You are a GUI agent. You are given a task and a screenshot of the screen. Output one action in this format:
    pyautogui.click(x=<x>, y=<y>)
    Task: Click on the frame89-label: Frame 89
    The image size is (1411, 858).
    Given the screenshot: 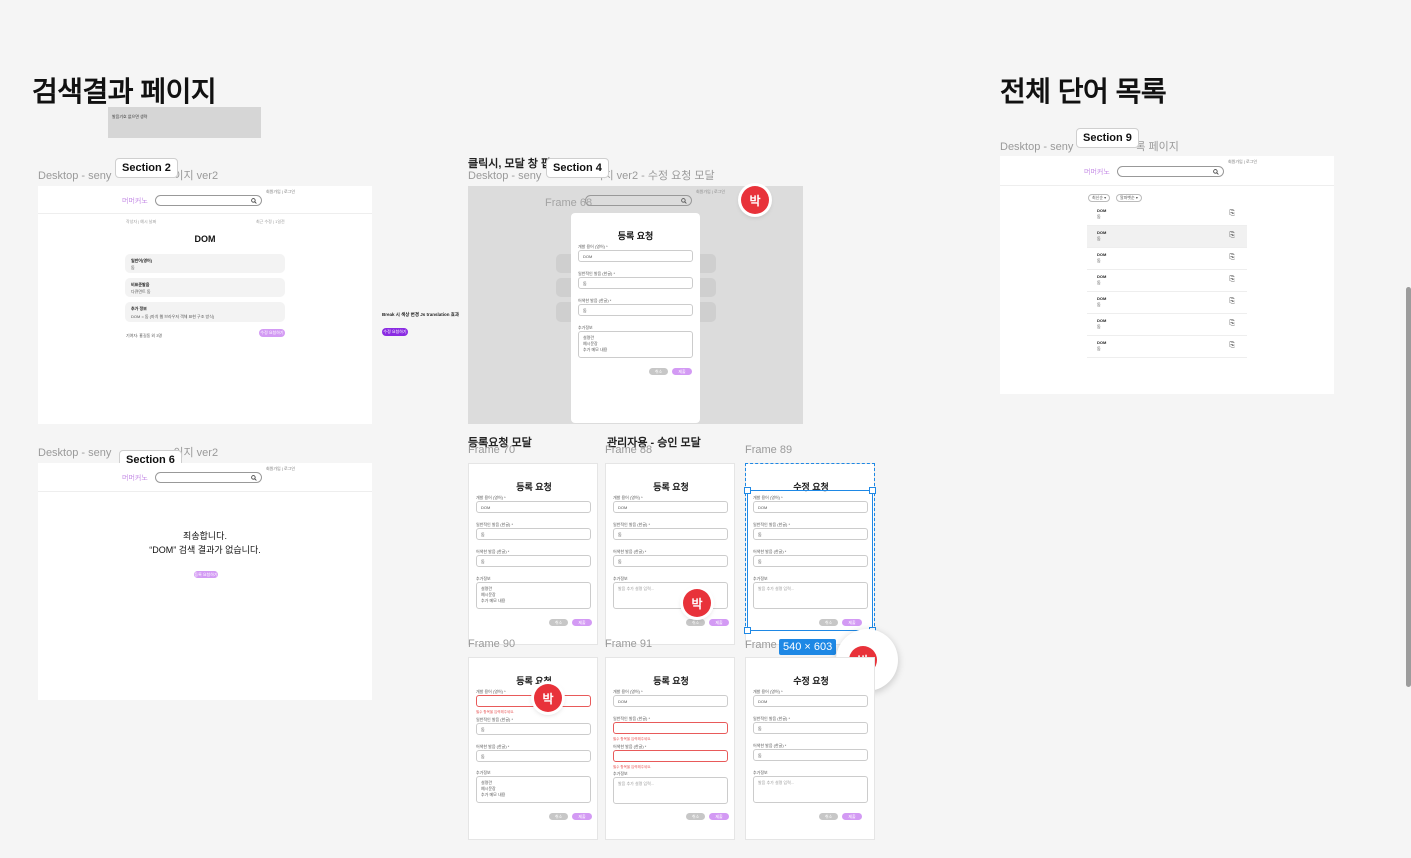 What is the action you would take?
    pyautogui.click(x=768, y=450)
    